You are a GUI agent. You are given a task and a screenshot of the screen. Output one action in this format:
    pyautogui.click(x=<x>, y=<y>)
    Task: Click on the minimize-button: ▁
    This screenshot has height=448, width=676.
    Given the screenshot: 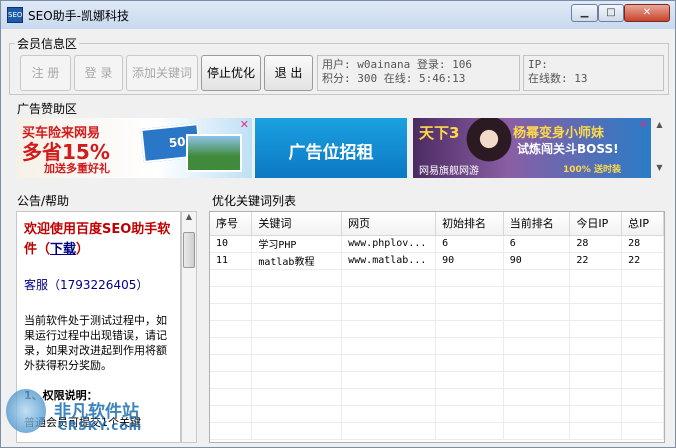 What is the action you would take?
    pyautogui.click(x=584, y=13)
    